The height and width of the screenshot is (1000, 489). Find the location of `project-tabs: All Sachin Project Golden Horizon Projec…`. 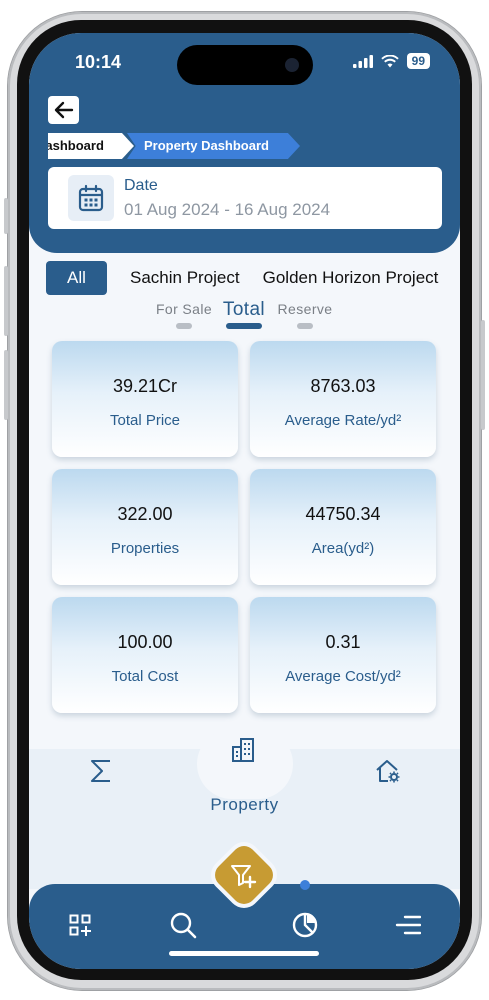

project-tabs: All Sachin Project Golden Horizon Projec… is located at coordinates (242, 278).